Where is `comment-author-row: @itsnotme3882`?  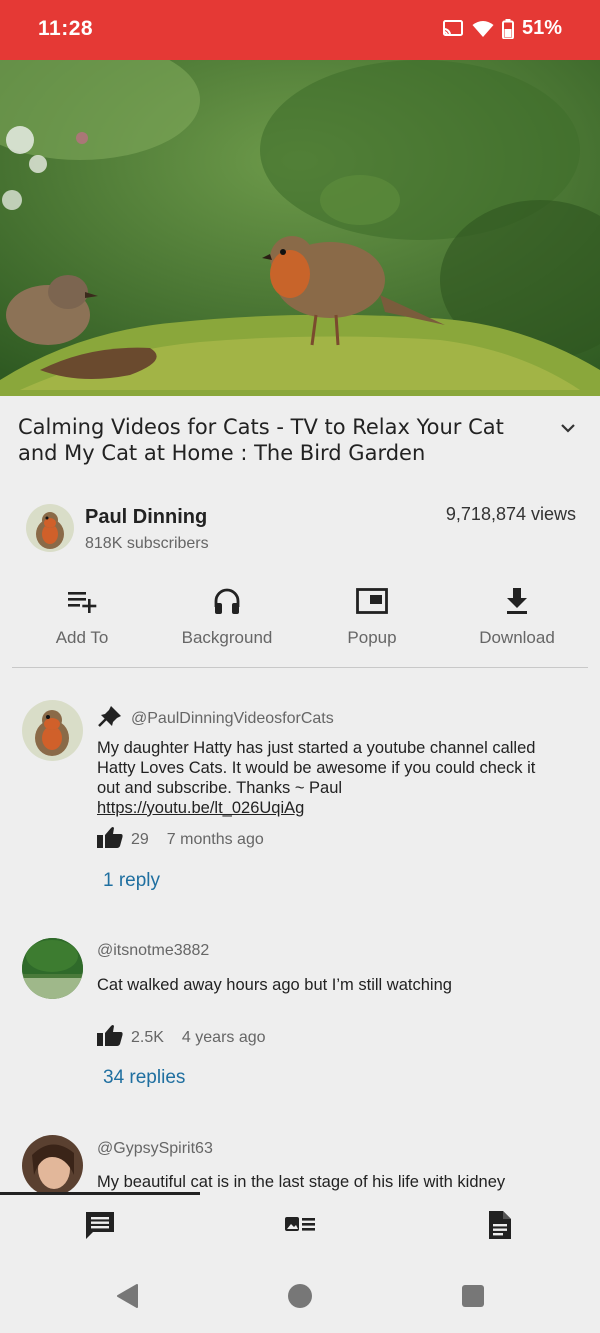
comment-author-row: @itsnotme3882 is located at coordinates (153, 951).